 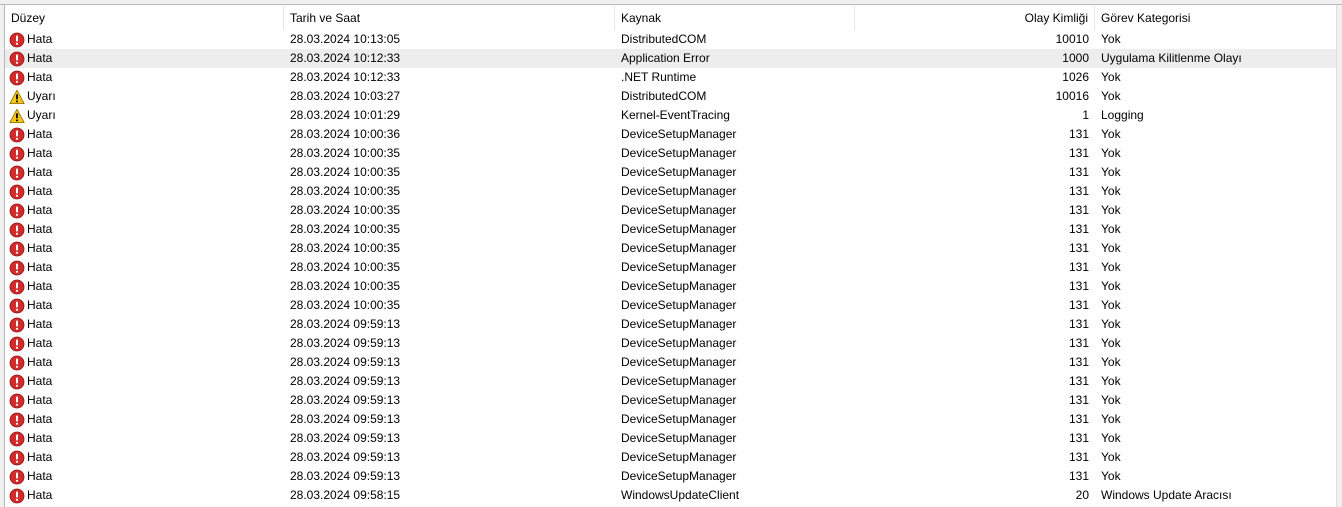 I want to click on column-header-event-id: Olay Kimliği, so click(x=975, y=18).